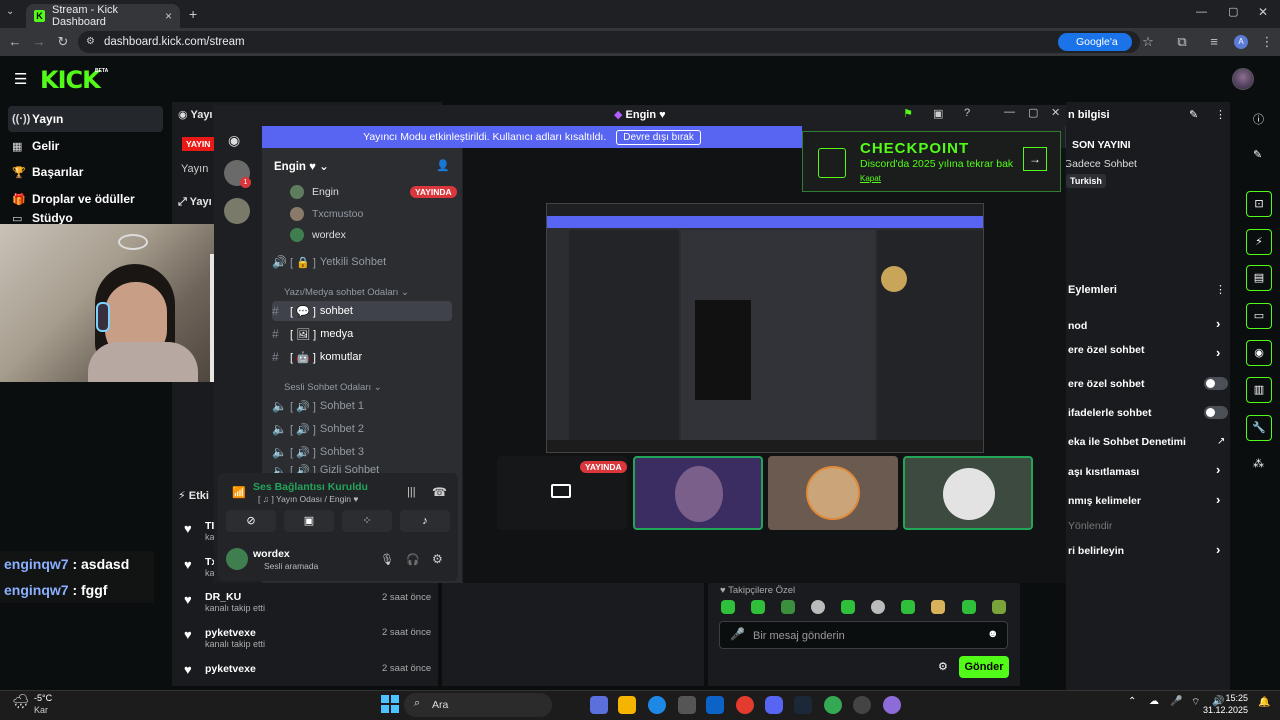  What do you see at coordinates (362, 311) in the screenshot?
I see `channel-sohbet: # [ 💬 ] sohbet` at bounding box center [362, 311].